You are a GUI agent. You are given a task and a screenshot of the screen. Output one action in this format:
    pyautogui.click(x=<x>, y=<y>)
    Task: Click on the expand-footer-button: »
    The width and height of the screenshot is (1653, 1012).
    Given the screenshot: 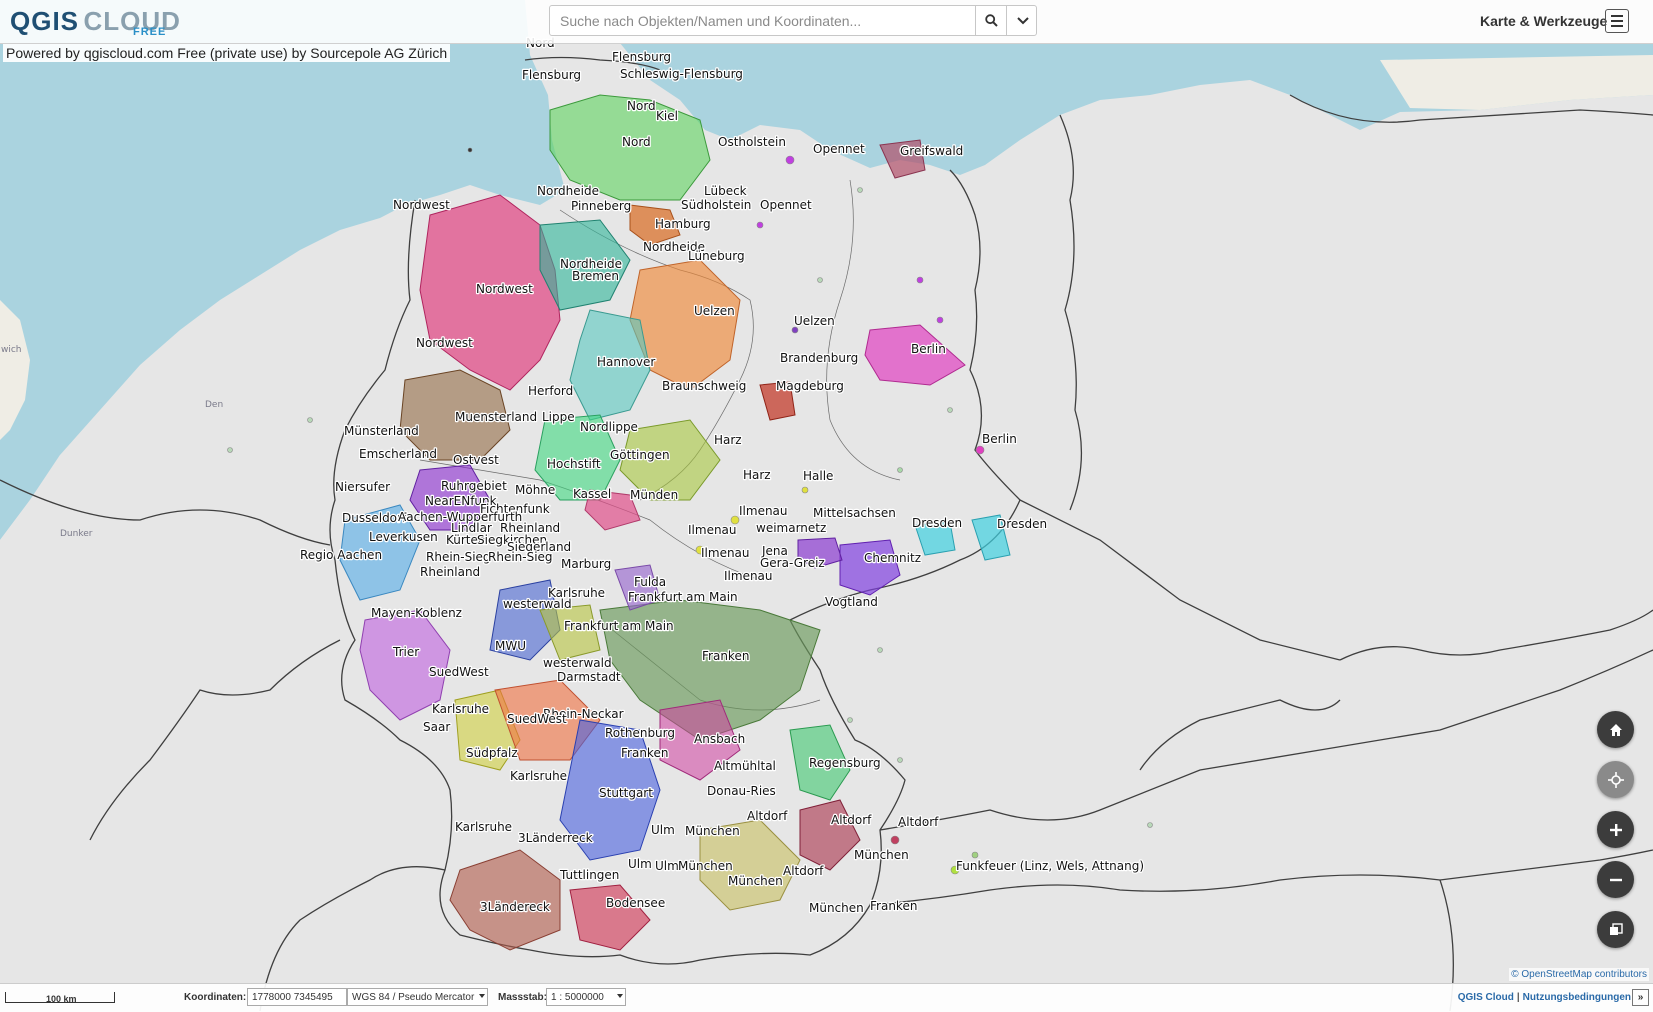 What is the action you would take?
    pyautogui.click(x=1640, y=997)
    